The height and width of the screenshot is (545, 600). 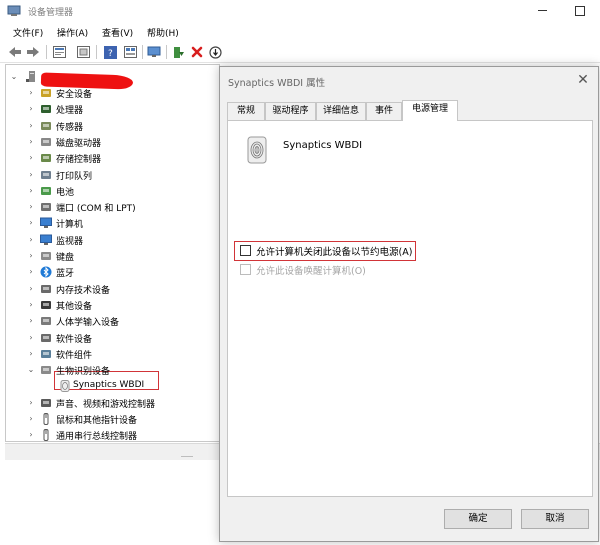 I want to click on hid-icon, so click(x=46, y=321).